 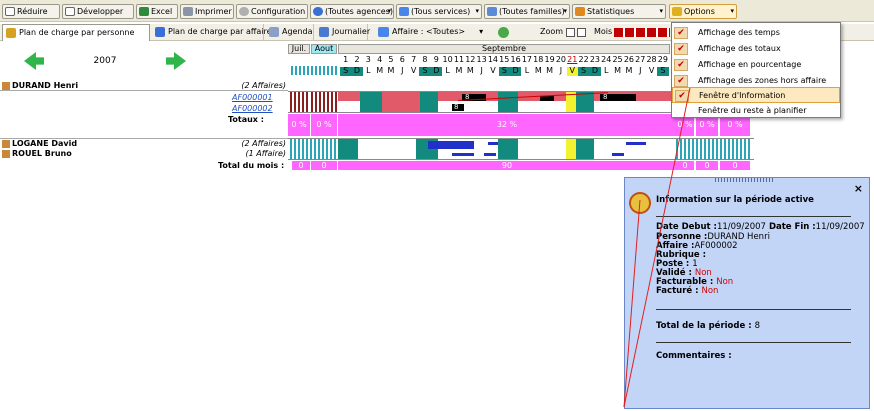 What do you see at coordinates (515, 60) in the screenshot?
I see `day-number: 16` at bounding box center [515, 60].